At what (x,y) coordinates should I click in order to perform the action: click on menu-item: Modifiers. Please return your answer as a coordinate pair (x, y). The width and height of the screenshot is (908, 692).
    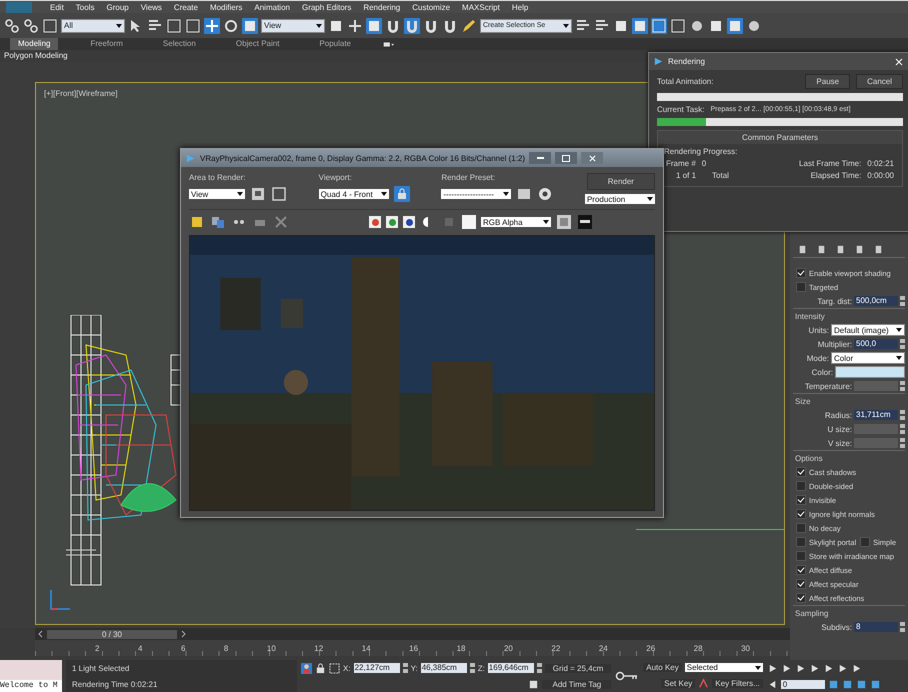
    Looking at the image, I should click on (226, 7).